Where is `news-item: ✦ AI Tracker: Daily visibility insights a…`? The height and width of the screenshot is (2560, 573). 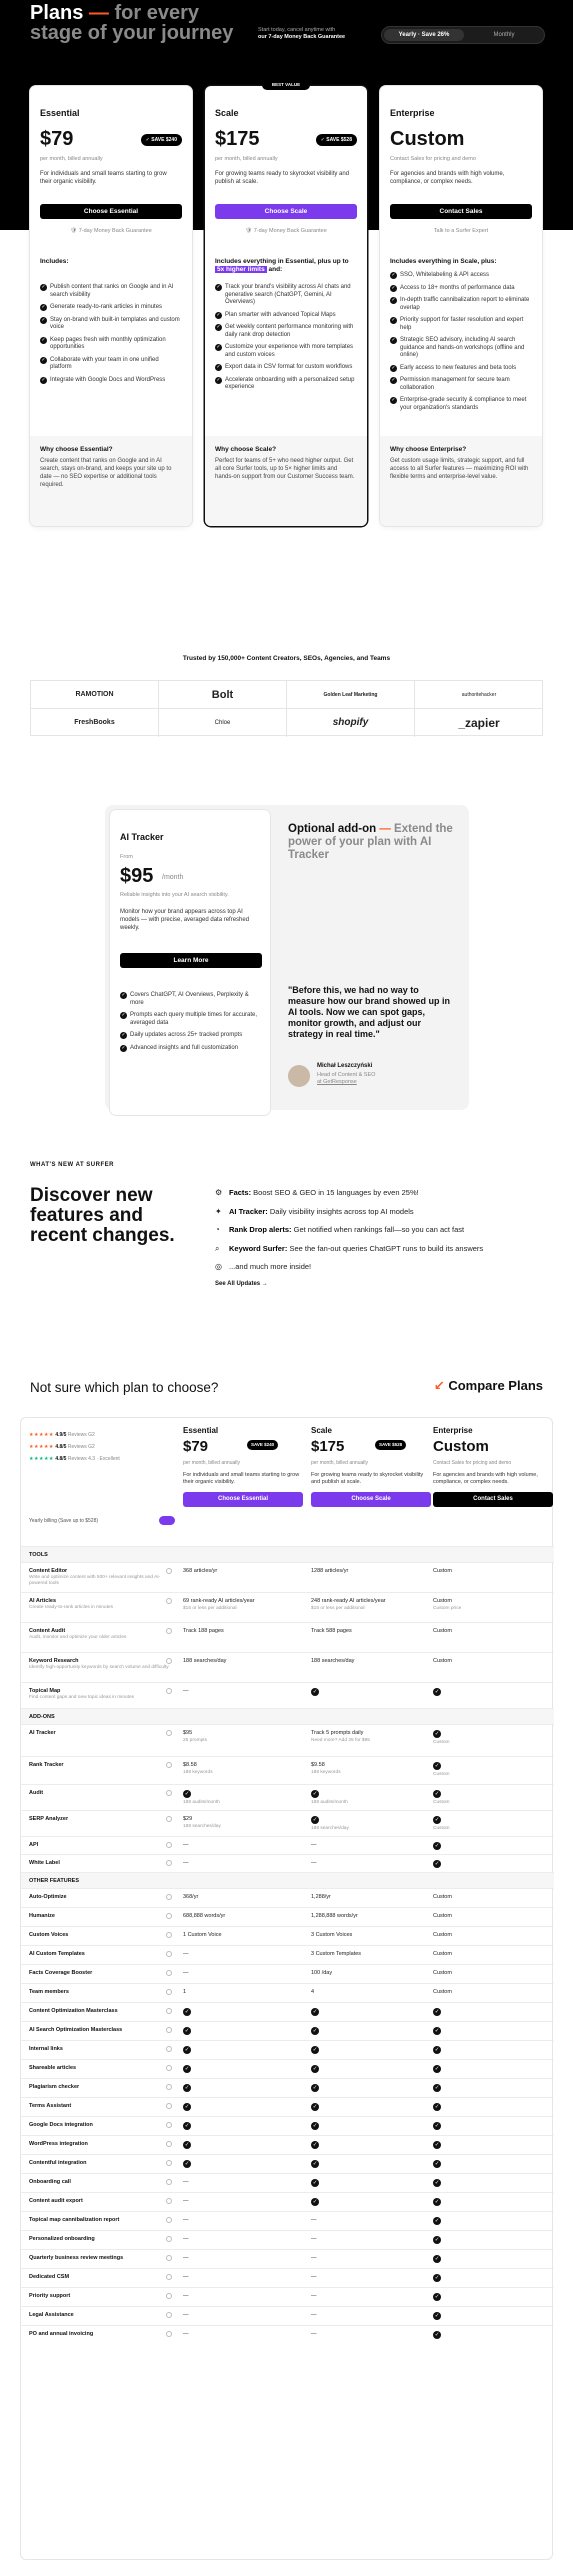 news-item: ✦ AI Tracker: Daily visibility insights a… is located at coordinates (375, 1211).